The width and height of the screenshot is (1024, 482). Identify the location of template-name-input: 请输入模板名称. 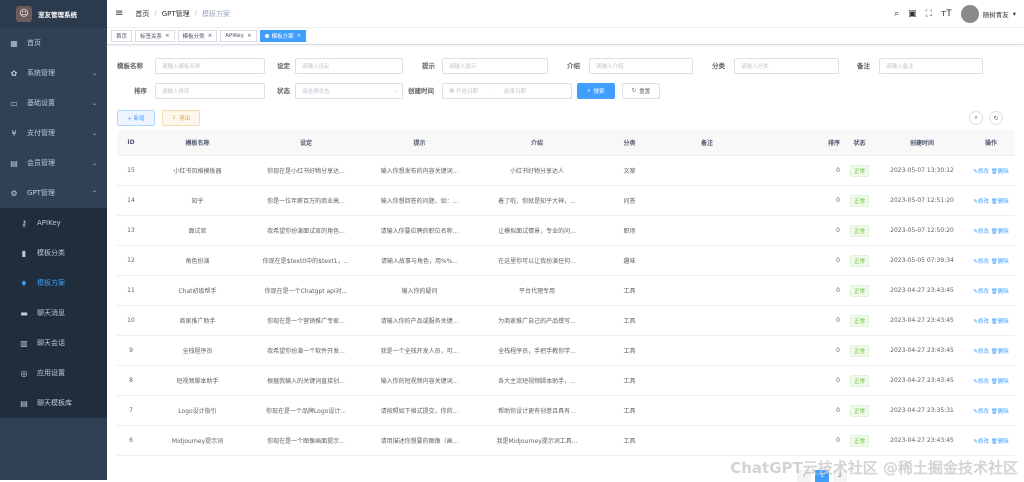
(210, 66).